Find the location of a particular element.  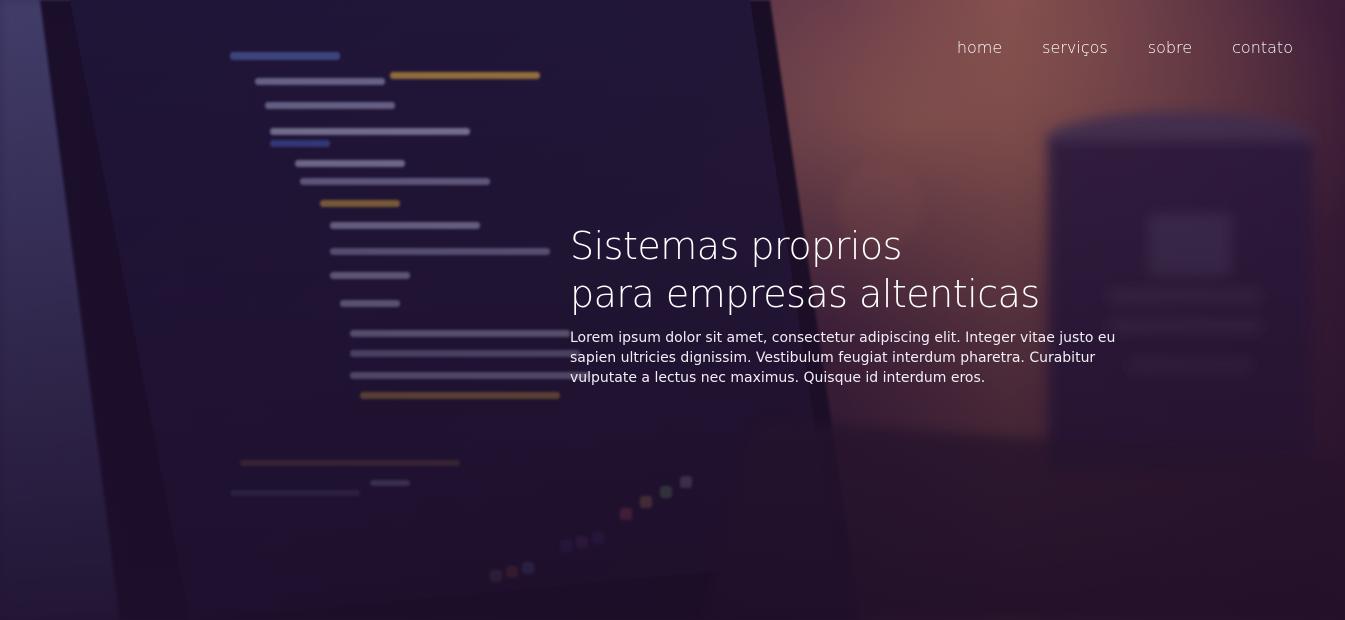

main-navigation: home serviços sobre contato is located at coordinates (1105, 48).